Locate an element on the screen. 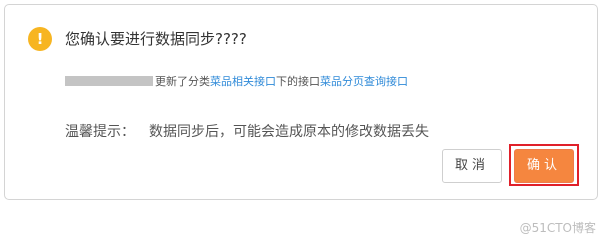 The image size is (604, 240). dialog-title: 您确认要进行数据同步???? is located at coordinates (156, 39).